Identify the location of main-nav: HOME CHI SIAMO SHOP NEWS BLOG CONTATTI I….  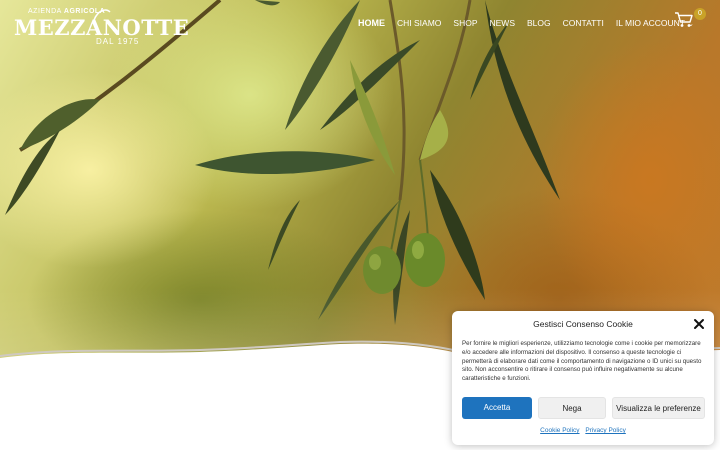
(532, 23).